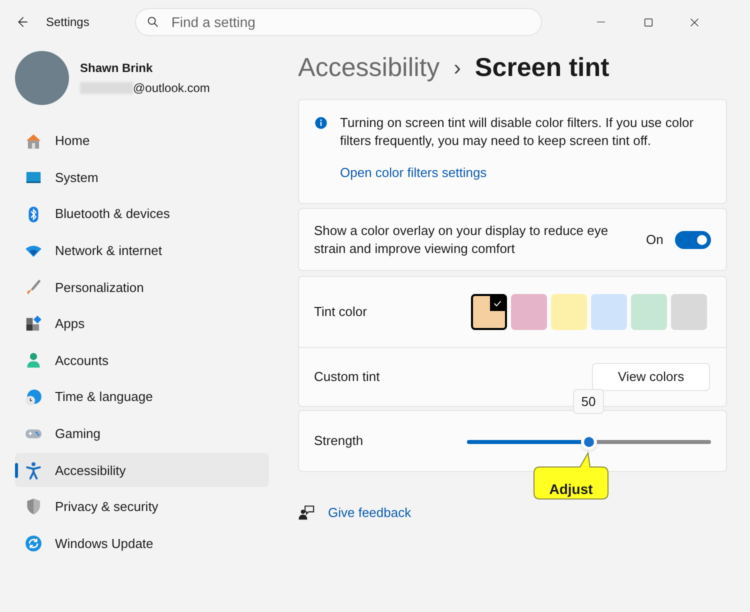  Describe the element at coordinates (33, 324) in the screenshot. I see `apps-icon` at that location.